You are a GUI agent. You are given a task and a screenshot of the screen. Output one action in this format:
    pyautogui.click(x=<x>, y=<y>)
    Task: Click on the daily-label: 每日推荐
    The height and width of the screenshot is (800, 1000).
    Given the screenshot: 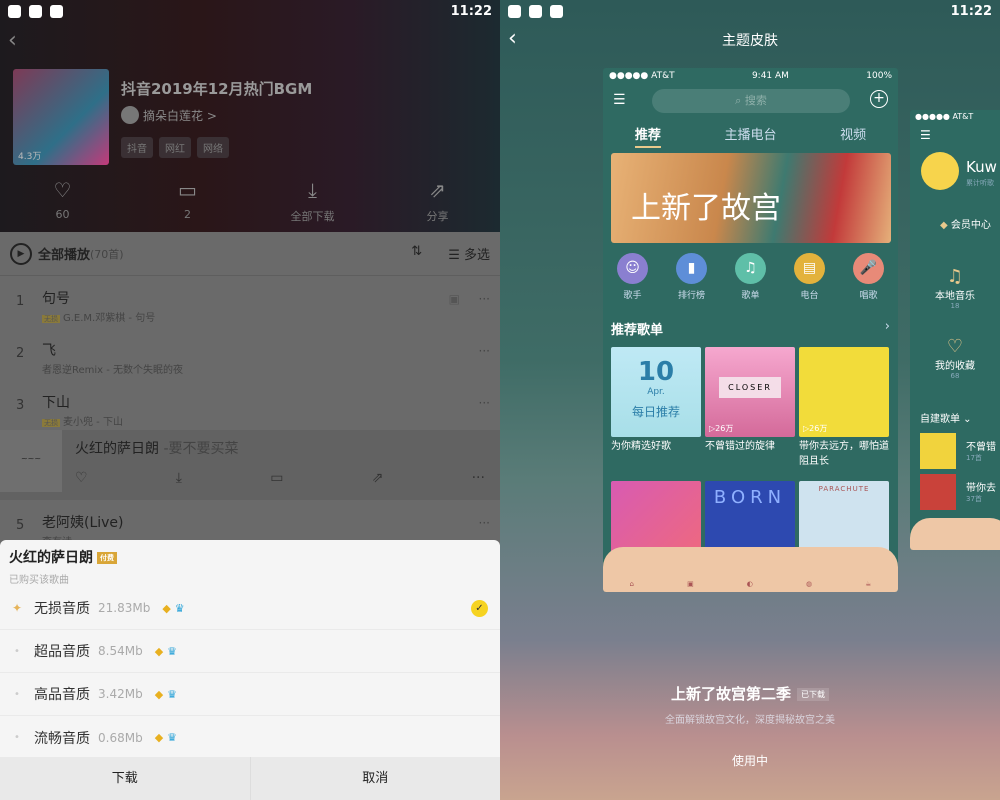 What is the action you would take?
    pyautogui.click(x=655, y=412)
    